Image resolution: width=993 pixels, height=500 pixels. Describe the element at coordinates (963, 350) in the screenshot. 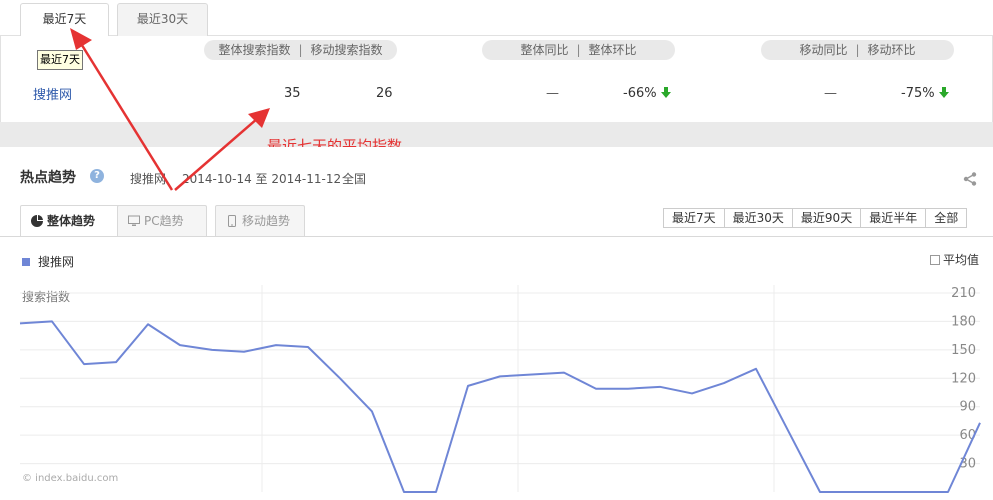

I see `y-tick-label: 150` at that location.